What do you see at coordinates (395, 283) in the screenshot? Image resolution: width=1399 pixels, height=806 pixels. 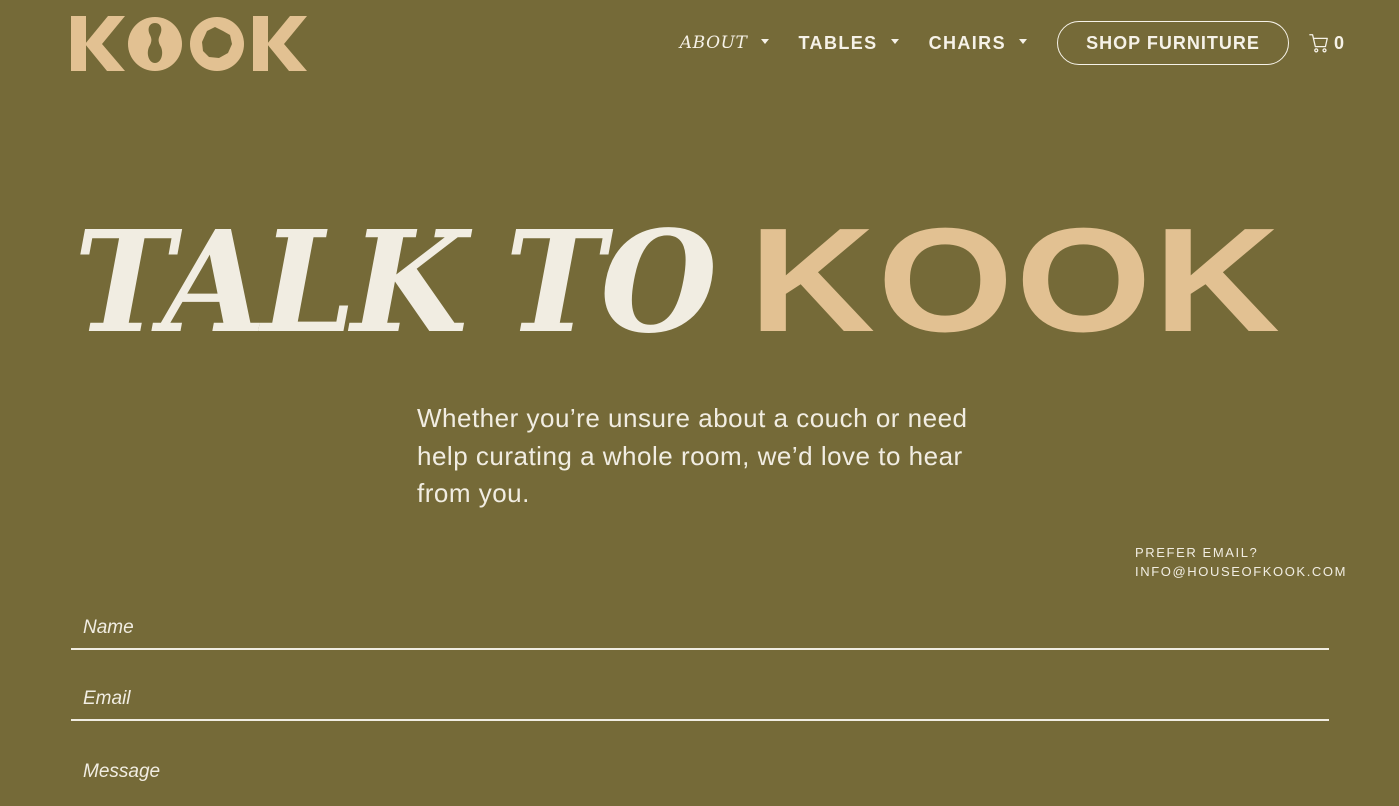 I see `page-title-part1: TALK TO` at bounding box center [395, 283].